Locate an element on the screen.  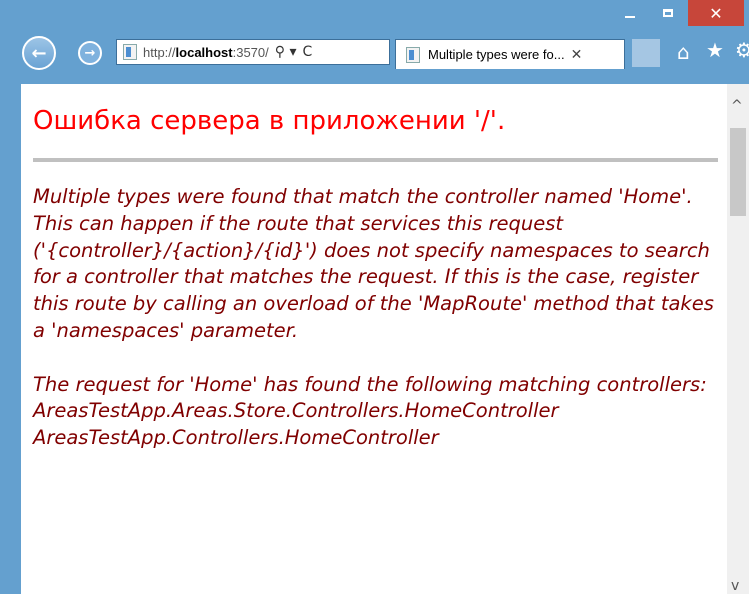
page-title: Ошибка сервера в приложении '/'. is located at coordinates (269, 121).